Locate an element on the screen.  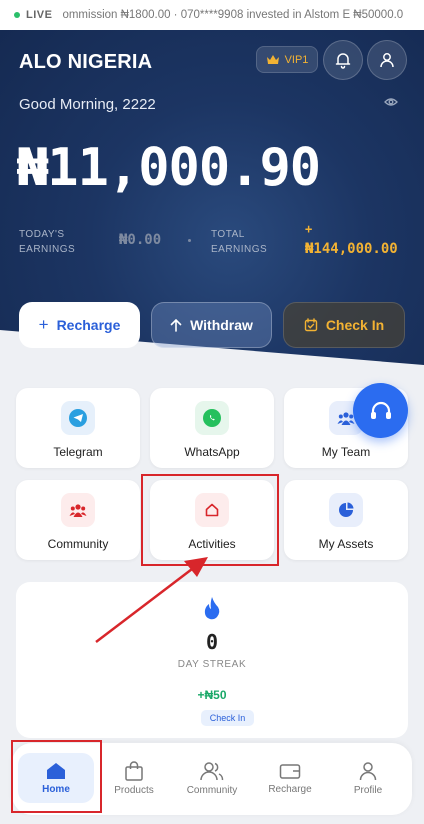
nav-products: Products is located at coordinates (134, 778).